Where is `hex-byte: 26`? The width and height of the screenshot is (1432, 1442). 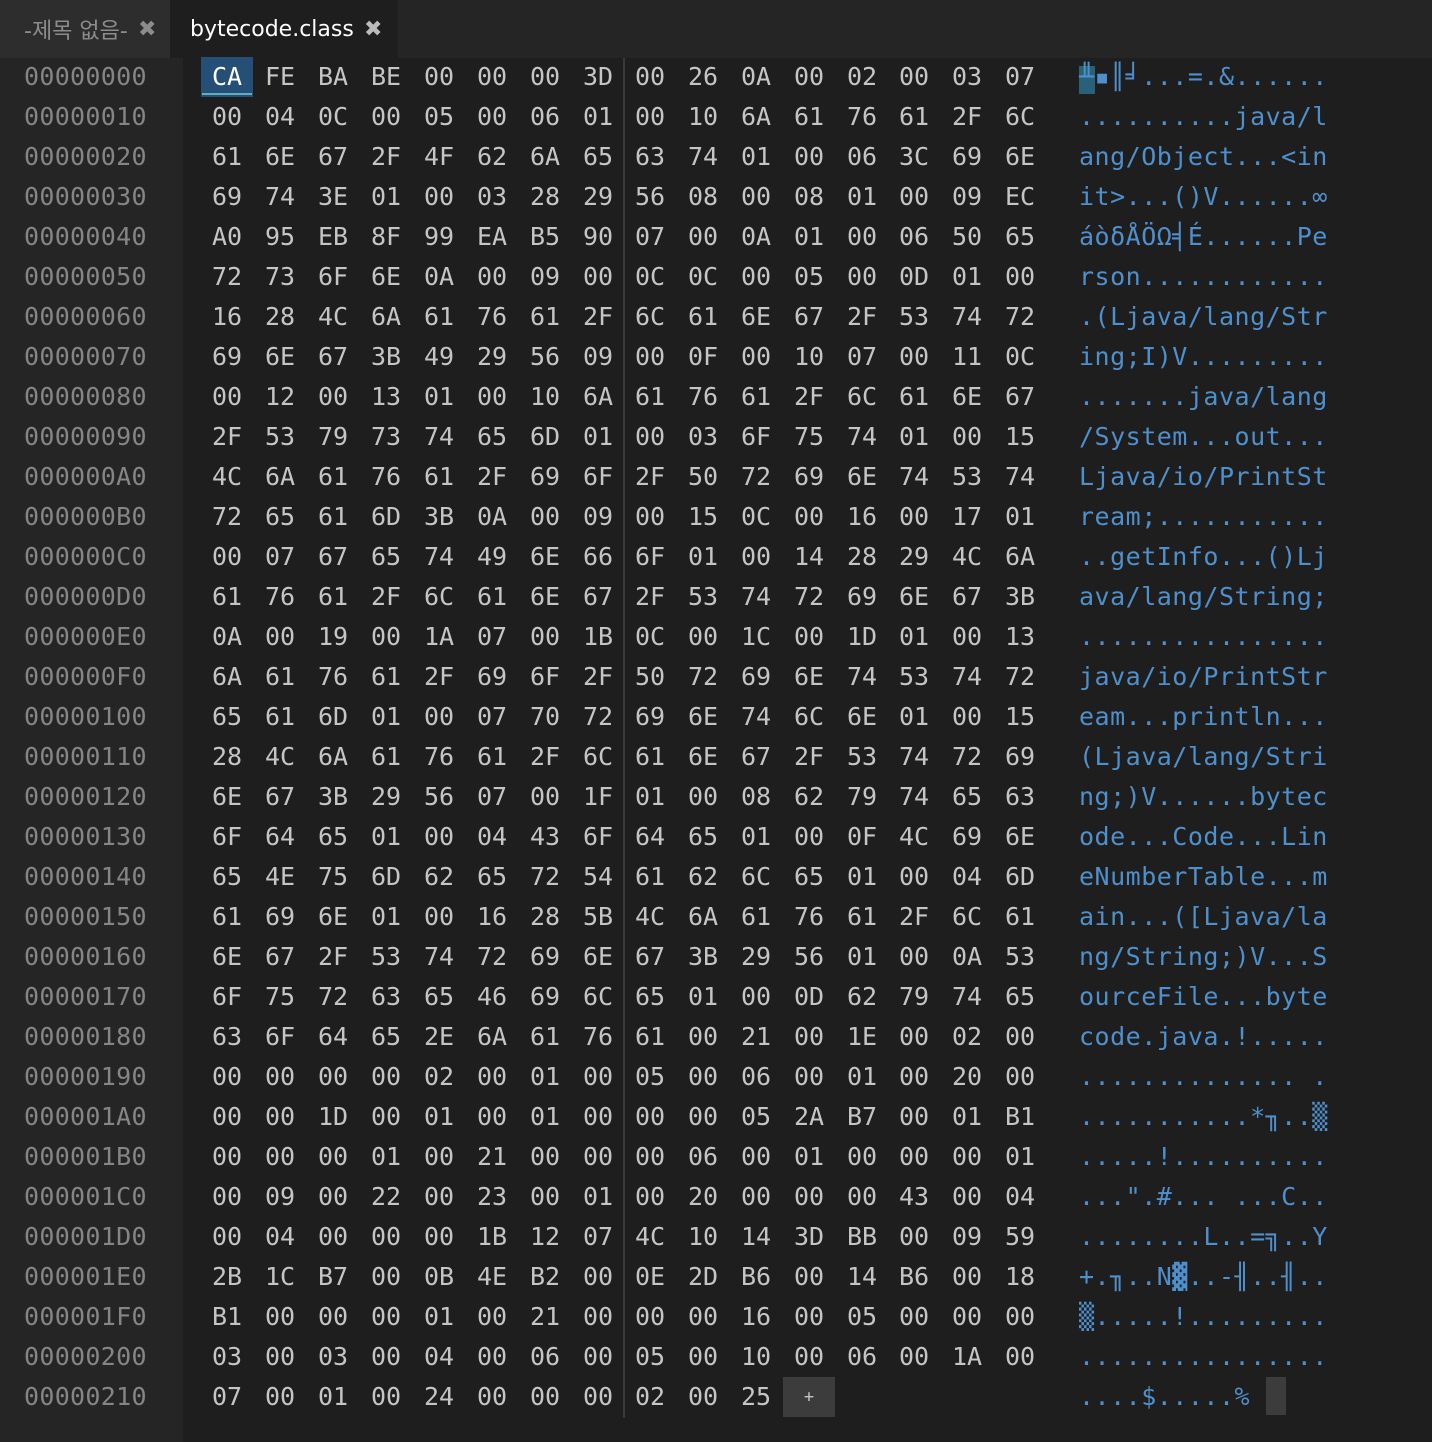 hex-byte: 26 is located at coordinates (703, 77).